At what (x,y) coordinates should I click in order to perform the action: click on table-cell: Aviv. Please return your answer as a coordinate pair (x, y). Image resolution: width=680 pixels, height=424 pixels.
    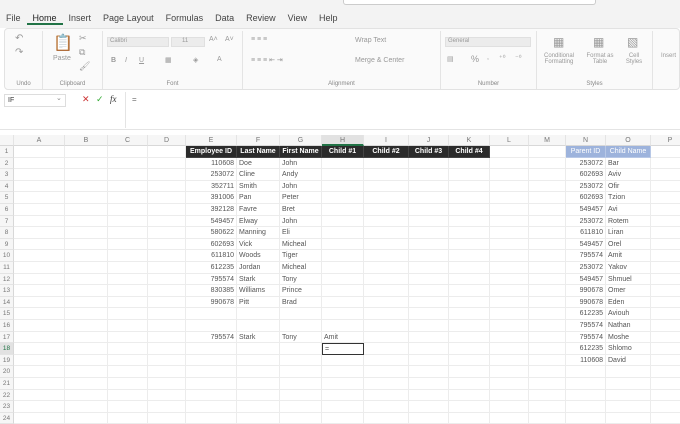
    Looking at the image, I should click on (628, 175).